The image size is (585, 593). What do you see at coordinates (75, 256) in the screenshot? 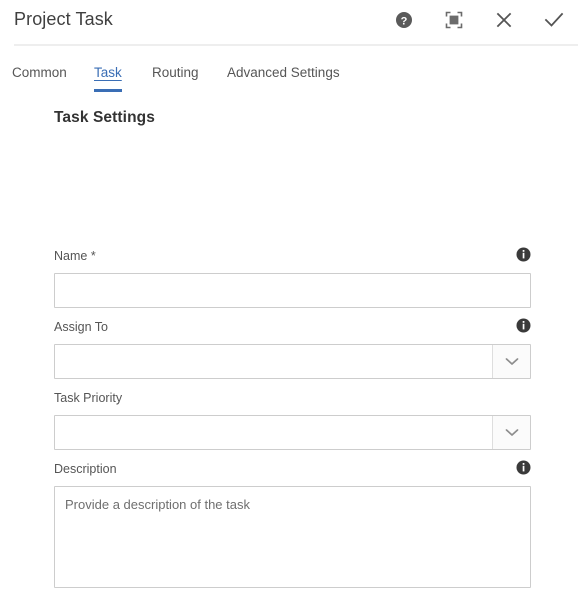
I see `field-name-label: Name *` at bounding box center [75, 256].